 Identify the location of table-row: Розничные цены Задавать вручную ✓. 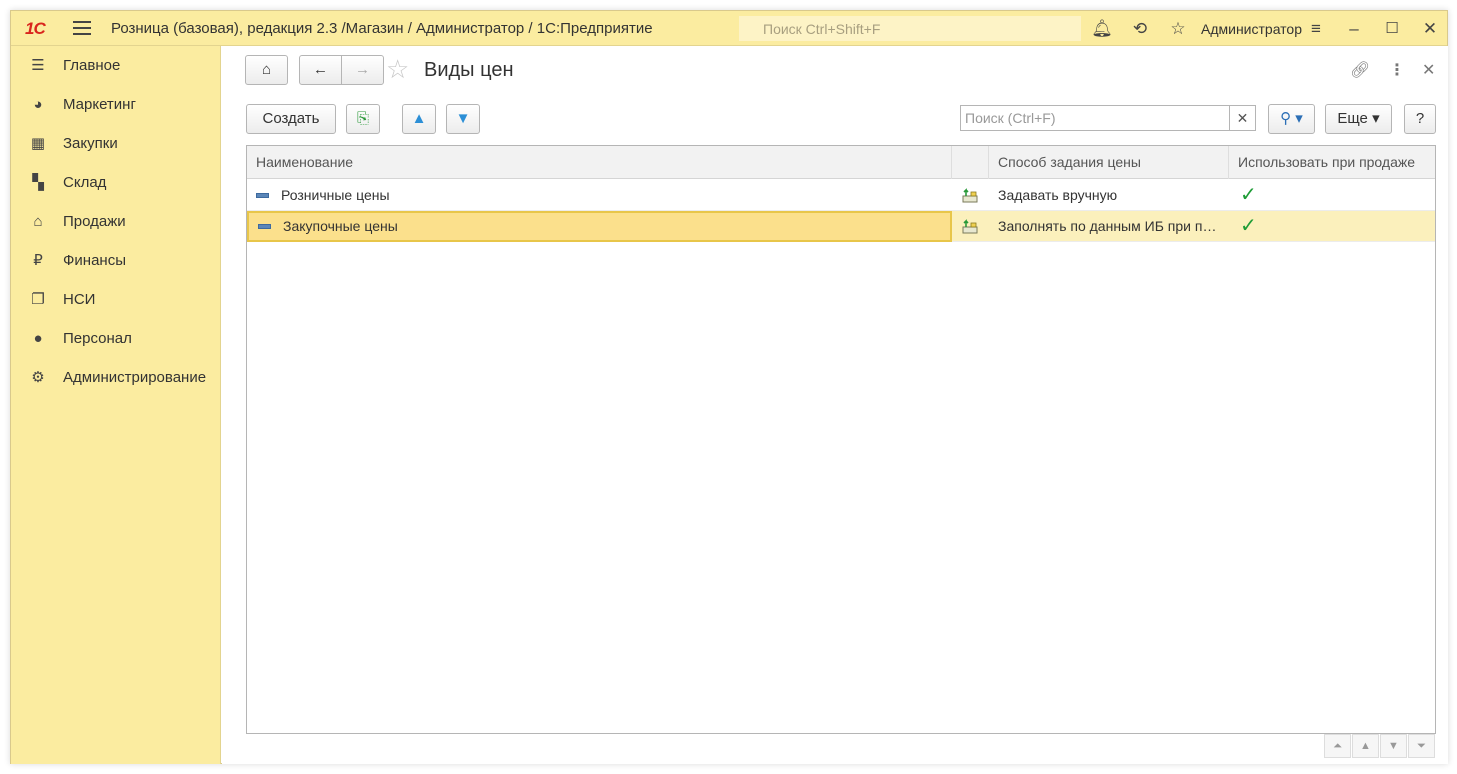
(841, 195).